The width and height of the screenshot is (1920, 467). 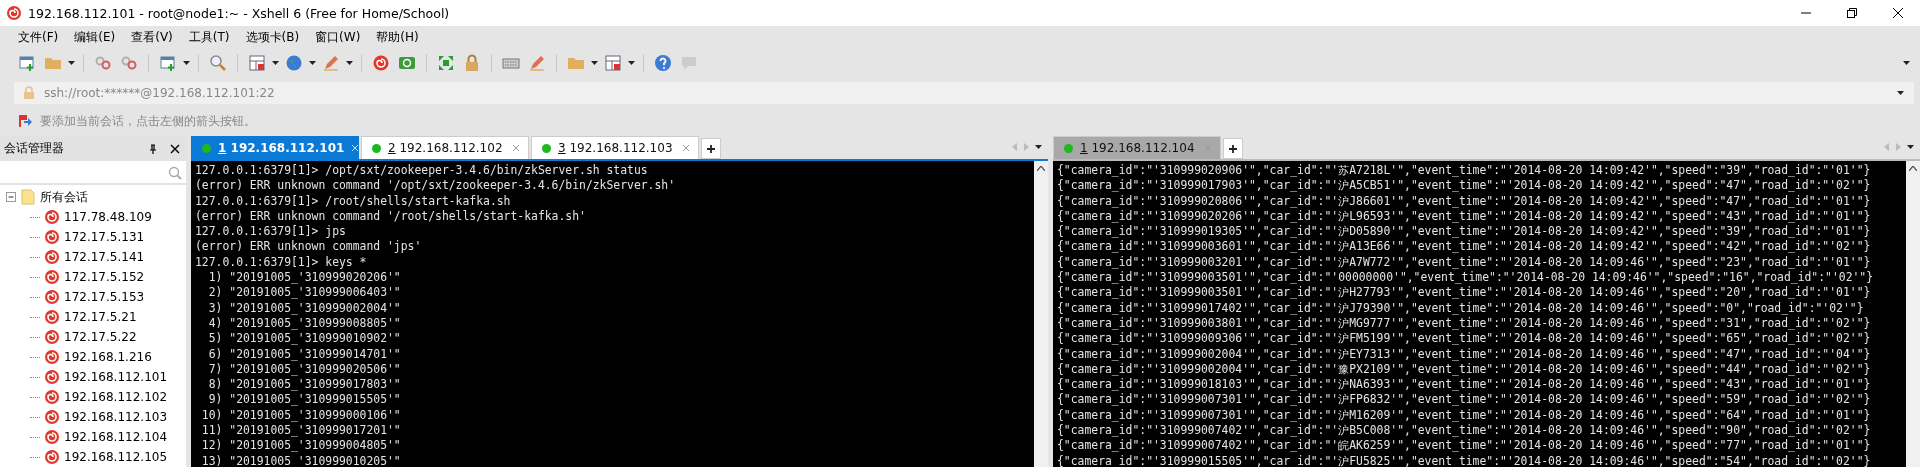 What do you see at coordinates (148, 121) in the screenshot?
I see `hint-text: 要添加当前会话，点击左侧的箭头按钮。` at bounding box center [148, 121].